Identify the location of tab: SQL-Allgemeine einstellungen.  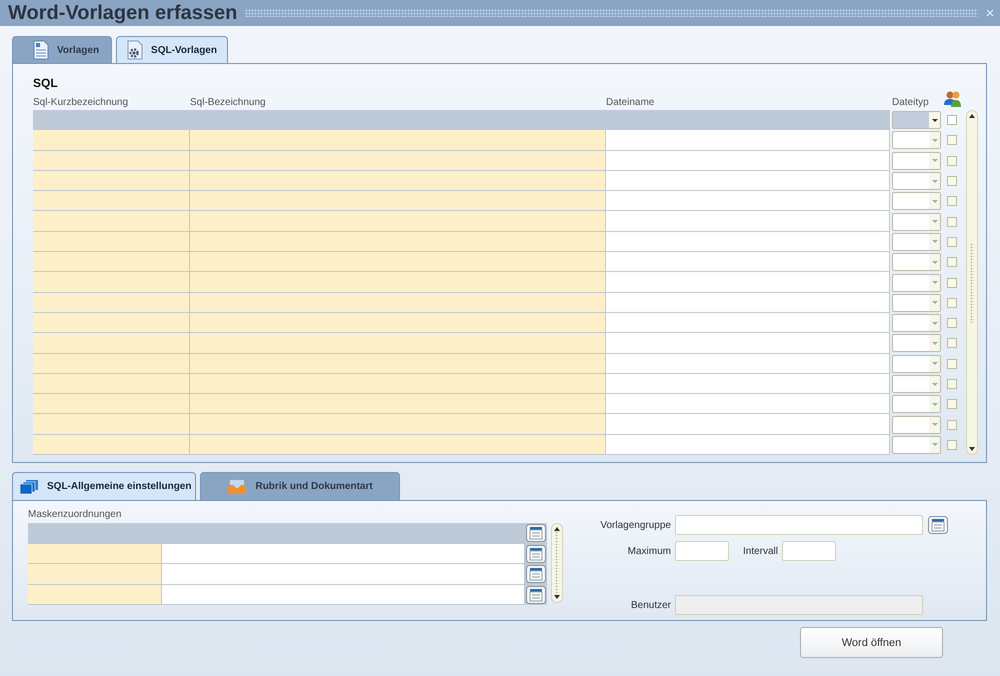
(104, 486).